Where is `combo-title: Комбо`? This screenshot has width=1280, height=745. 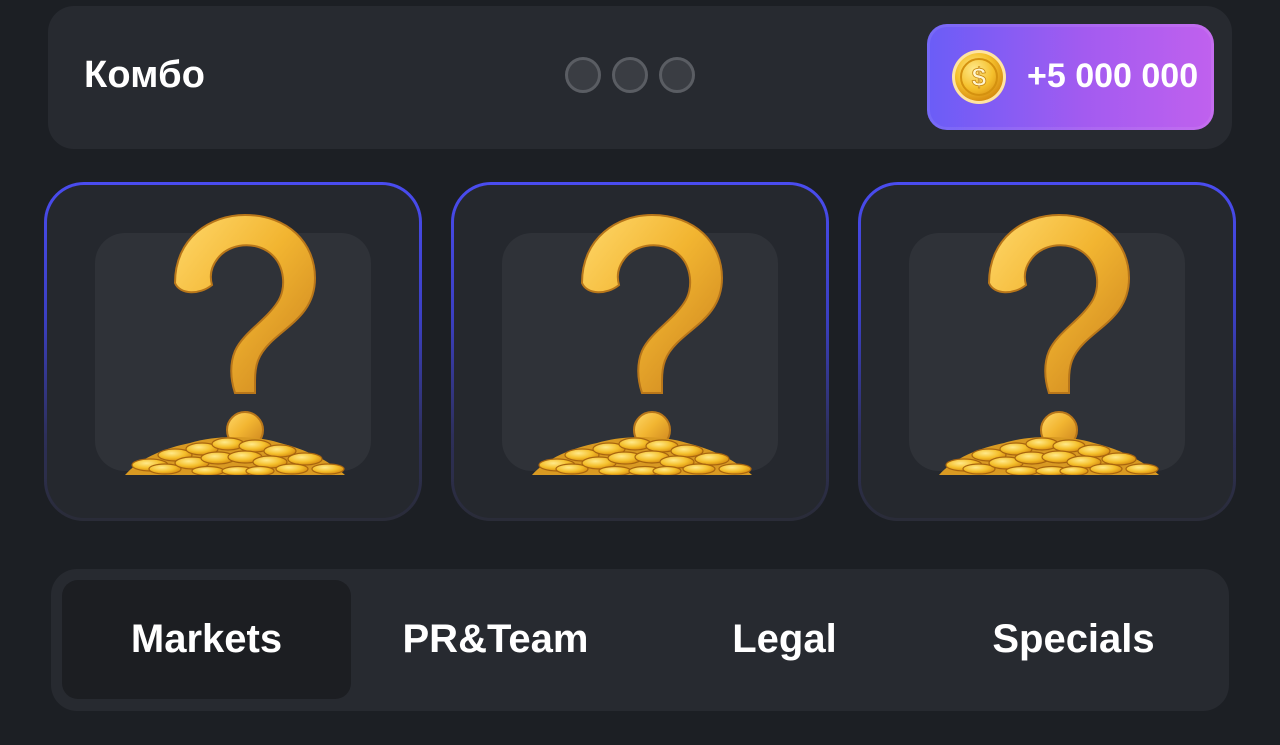
combo-title: Комбо is located at coordinates (145, 75).